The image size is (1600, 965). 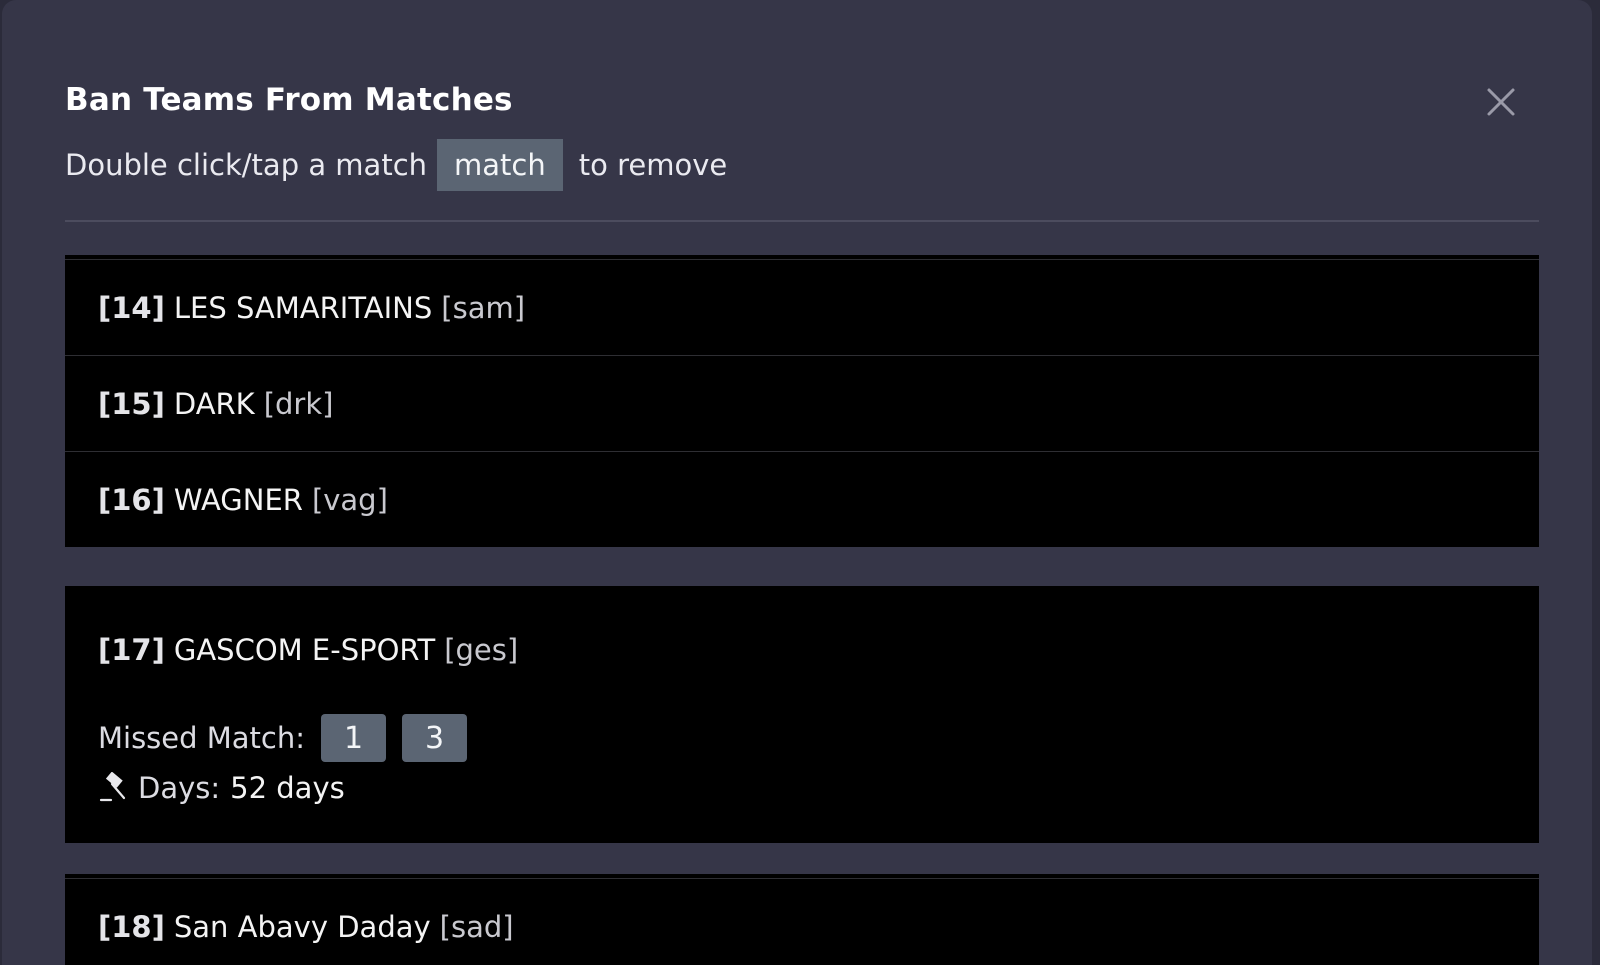 I want to click on close-icon, so click(x=1501, y=102).